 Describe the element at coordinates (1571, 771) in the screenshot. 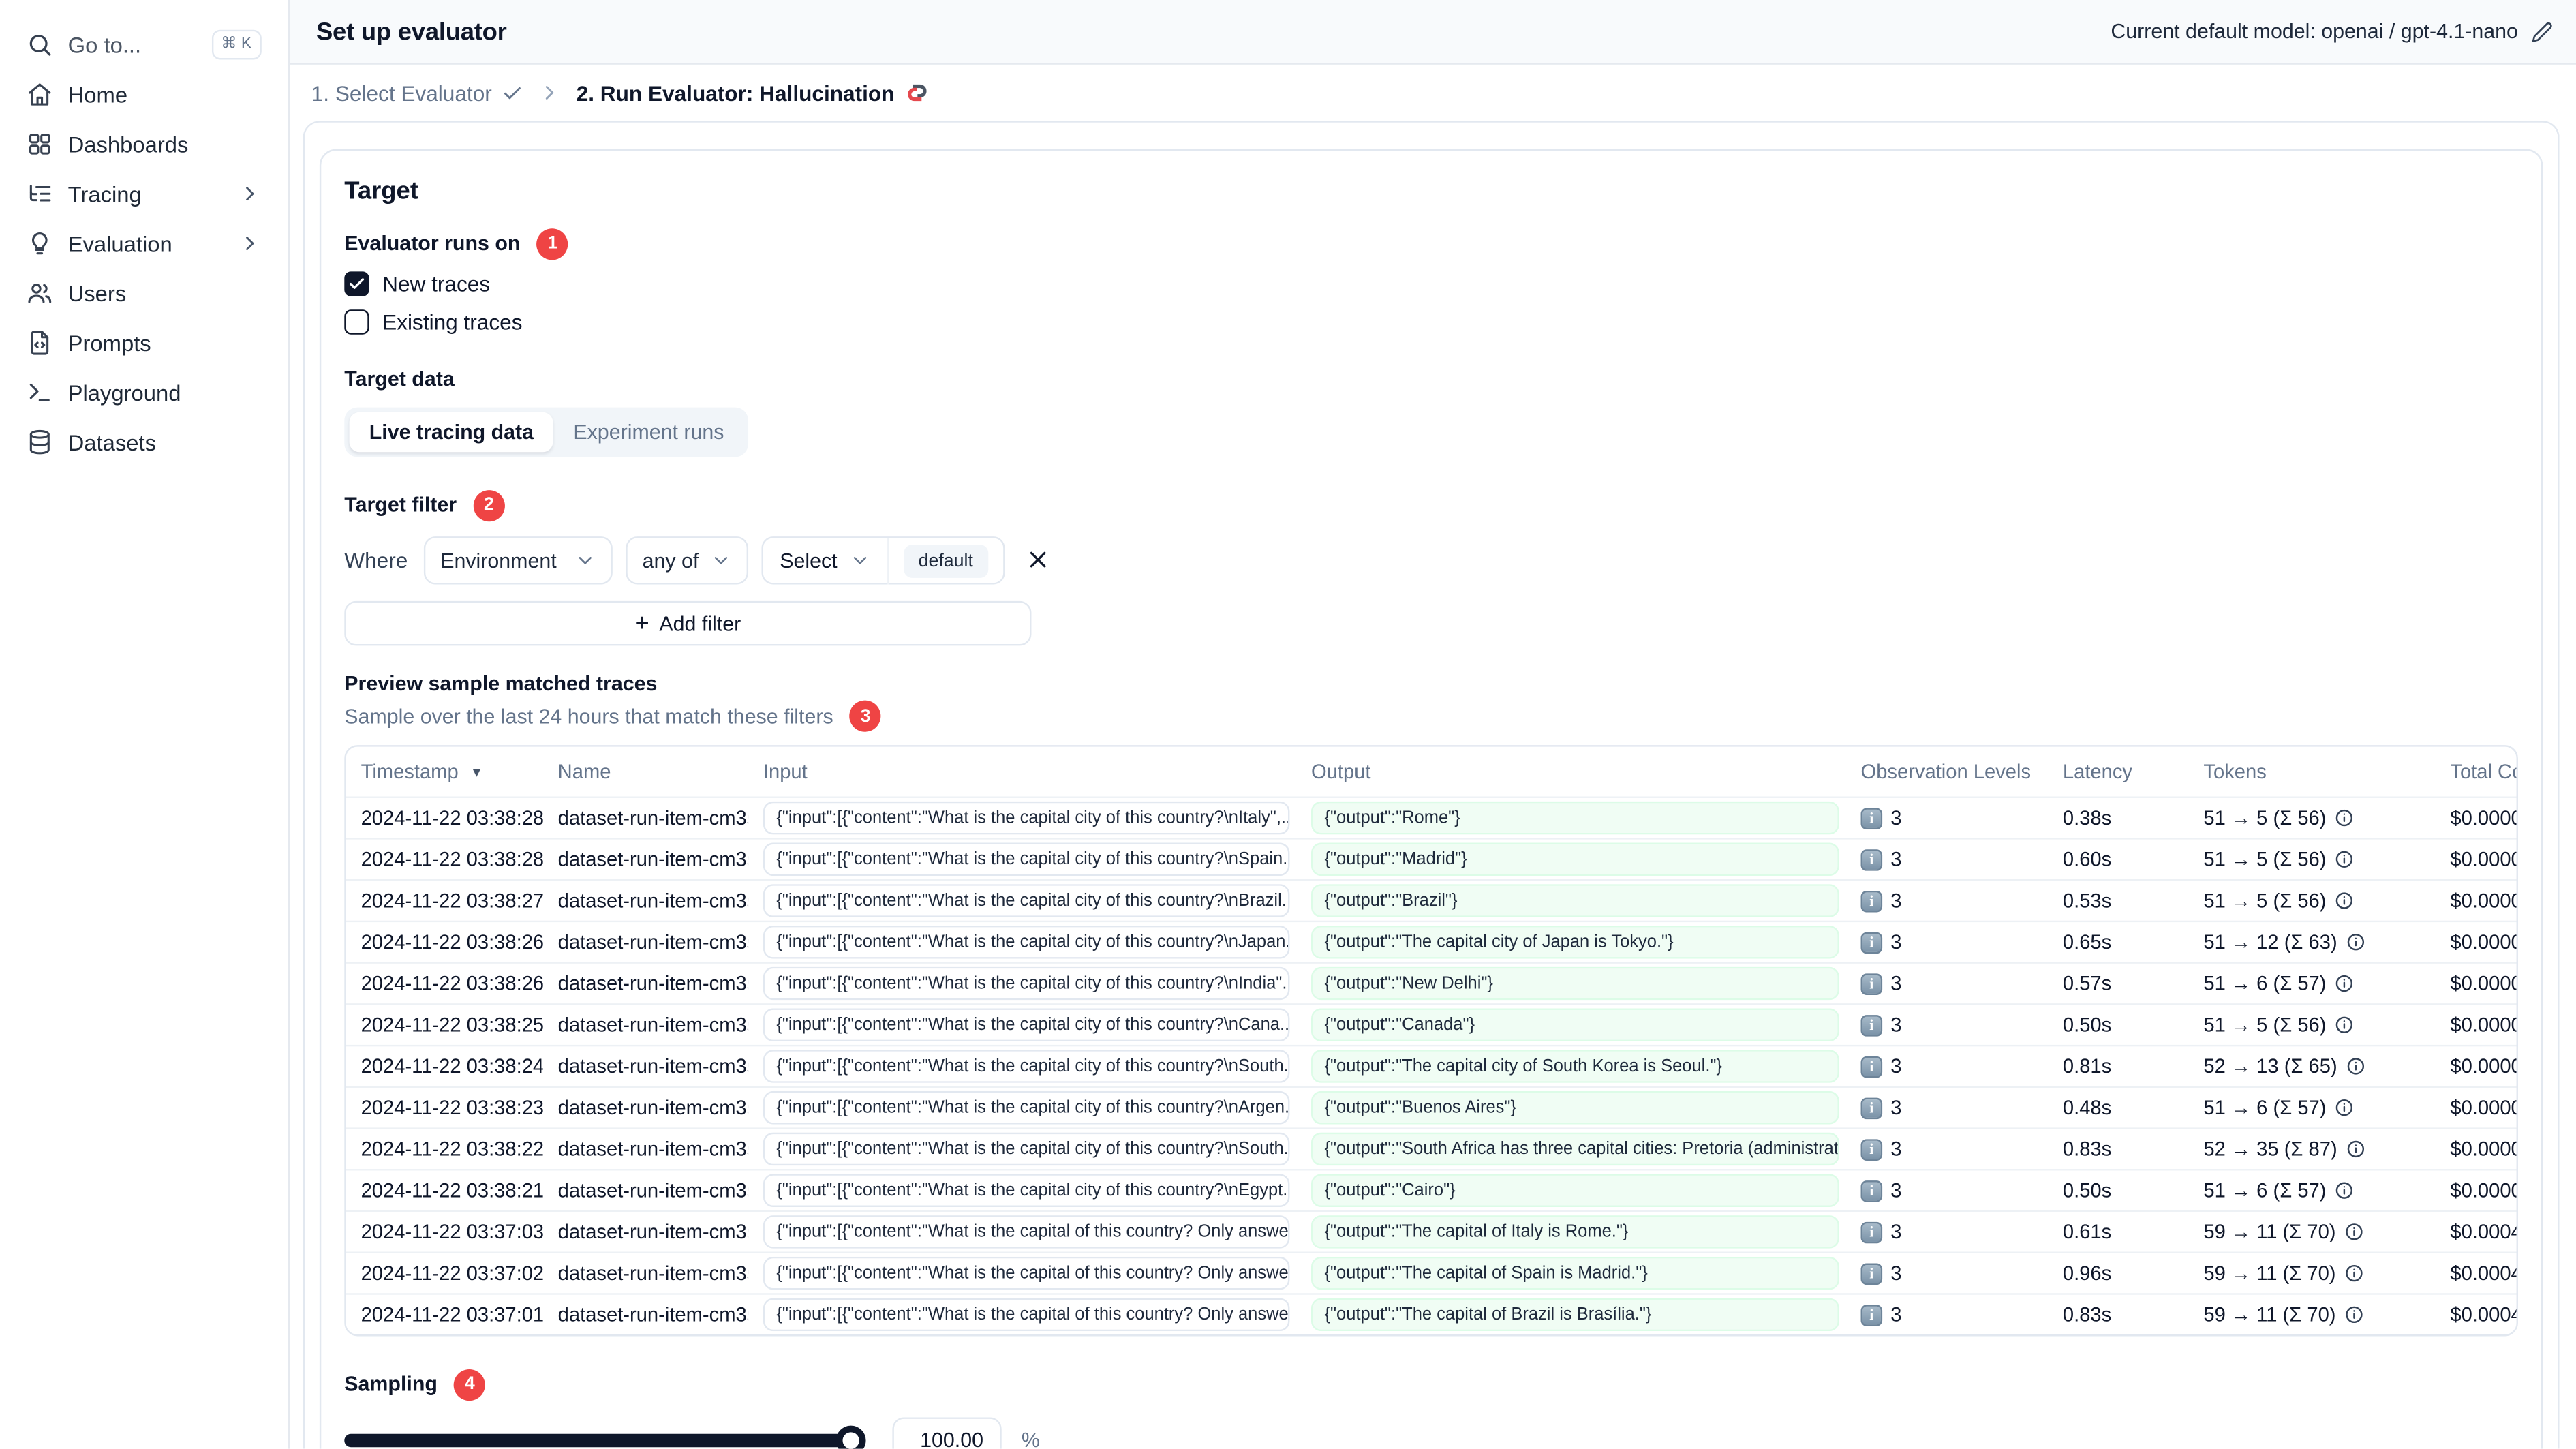

I see `column-header-output: Output` at that location.